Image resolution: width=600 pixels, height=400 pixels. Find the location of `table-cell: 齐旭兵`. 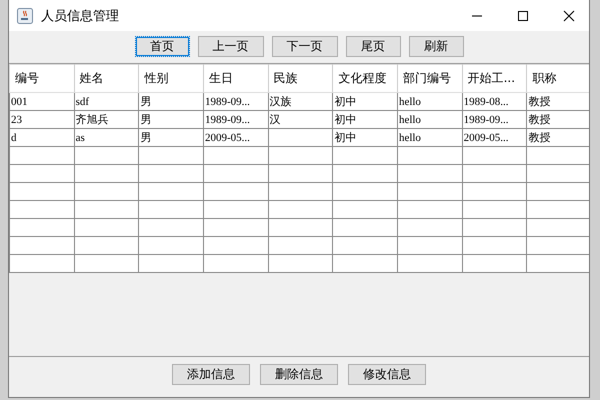

table-cell: 齐旭兵 is located at coordinates (92, 120).